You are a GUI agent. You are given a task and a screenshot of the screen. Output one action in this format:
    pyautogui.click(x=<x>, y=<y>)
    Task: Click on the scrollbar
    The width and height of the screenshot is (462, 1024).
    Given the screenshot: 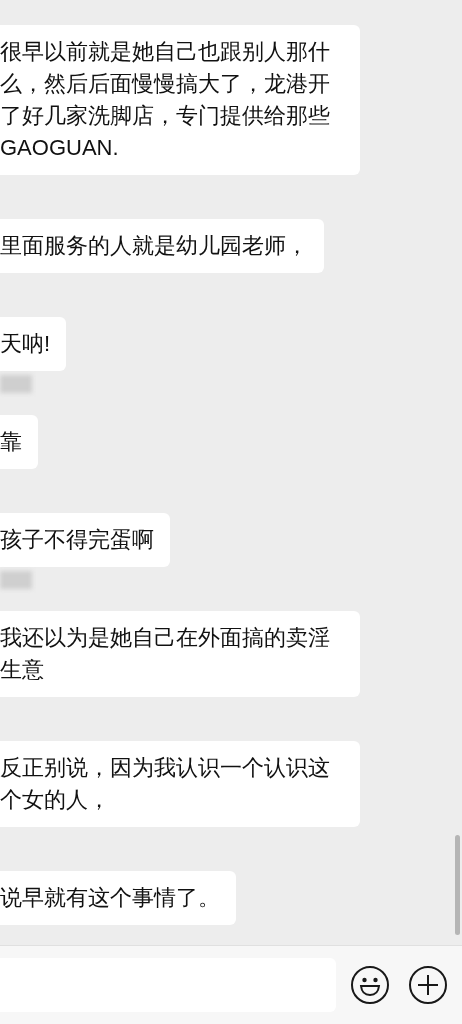 What is the action you would take?
    pyautogui.click(x=457, y=885)
    